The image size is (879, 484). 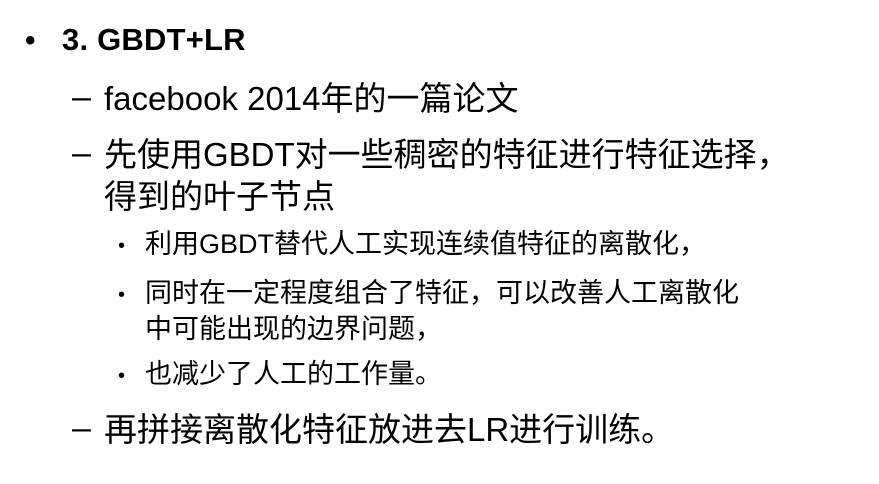 What do you see at coordinates (293, 374) in the screenshot?
I see `subitem-3-line-1: 也减少了人工的工作量。` at bounding box center [293, 374].